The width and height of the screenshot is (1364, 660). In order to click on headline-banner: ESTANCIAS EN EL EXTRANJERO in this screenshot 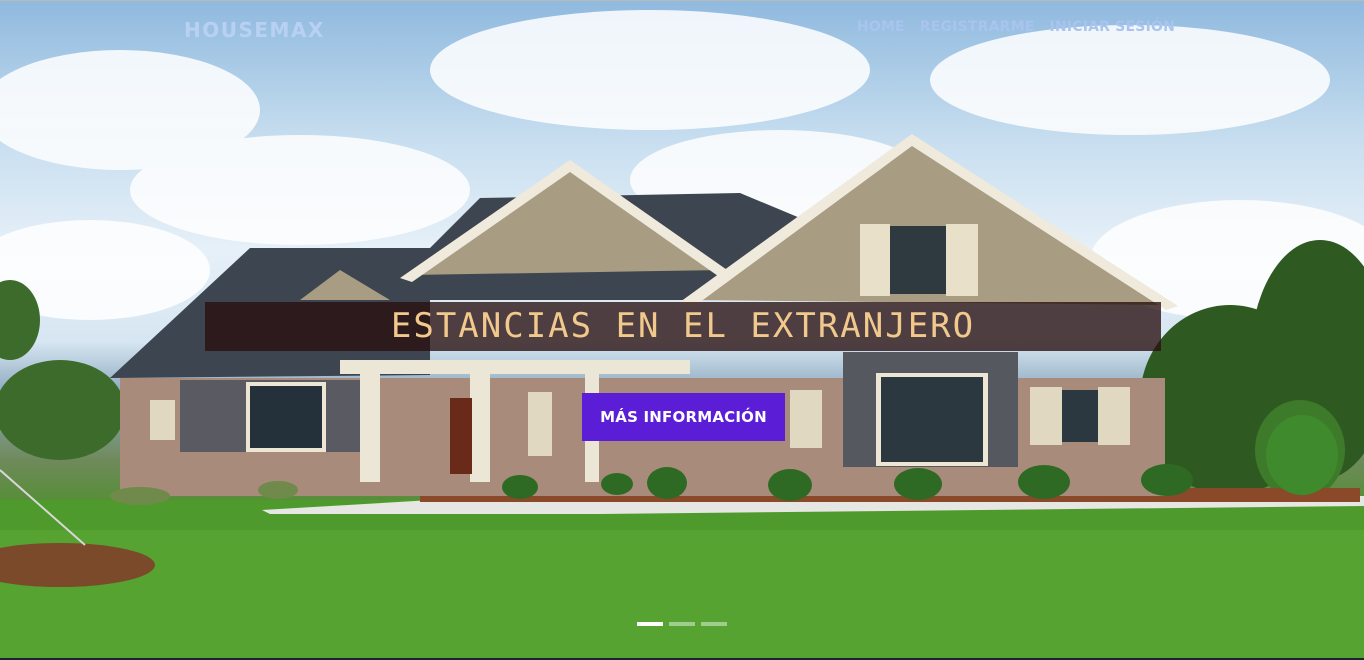, I will do `click(683, 326)`.